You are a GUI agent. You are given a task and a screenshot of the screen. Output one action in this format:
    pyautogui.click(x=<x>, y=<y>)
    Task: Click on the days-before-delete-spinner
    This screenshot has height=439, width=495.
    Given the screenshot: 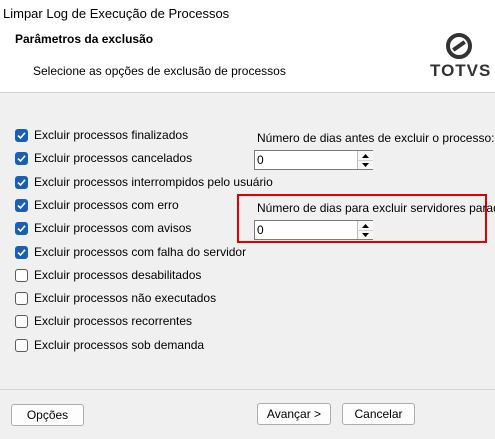 What is the action you would take?
    pyautogui.click(x=313, y=160)
    